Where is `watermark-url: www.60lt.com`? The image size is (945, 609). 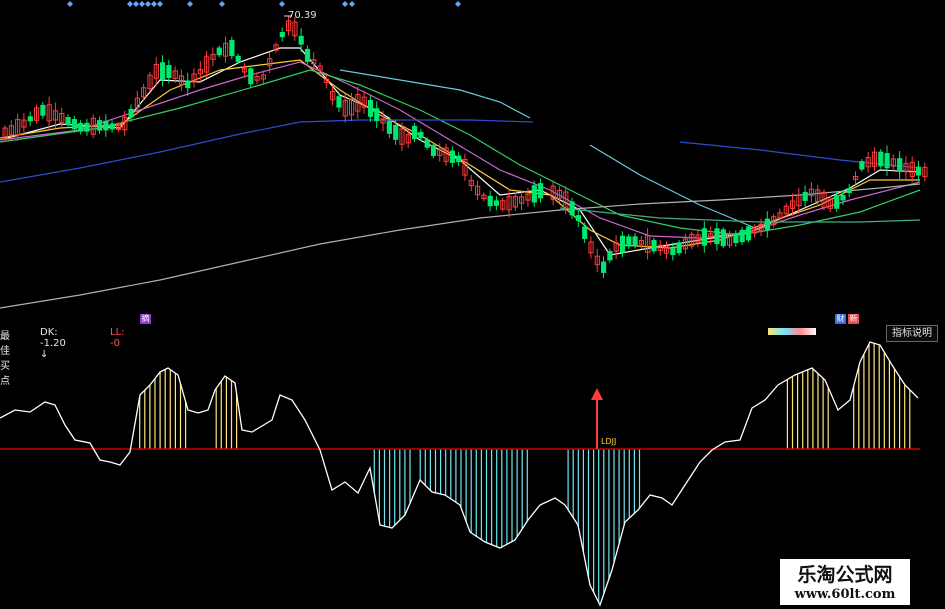 watermark-url: www.60lt.com is located at coordinates (845, 594).